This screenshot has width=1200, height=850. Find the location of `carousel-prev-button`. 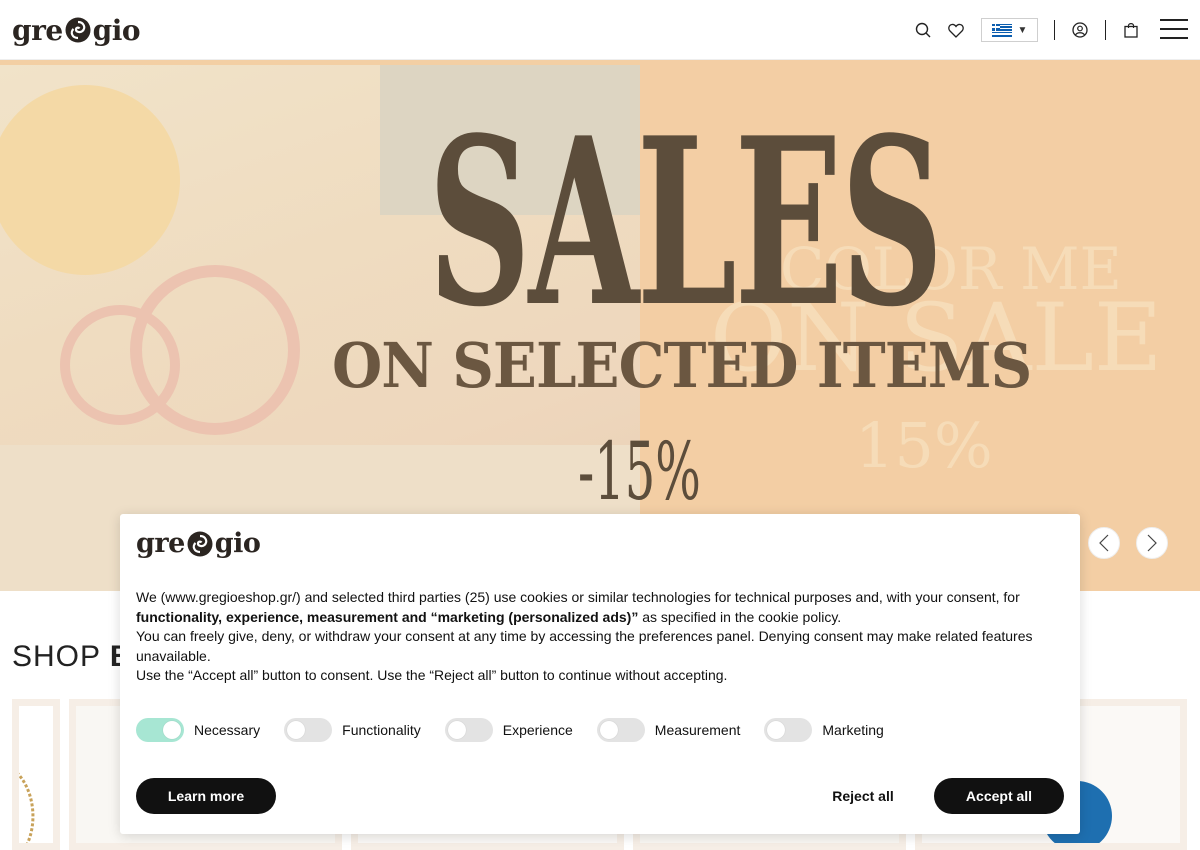

carousel-prev-button is located at coordinates (1104, 543).